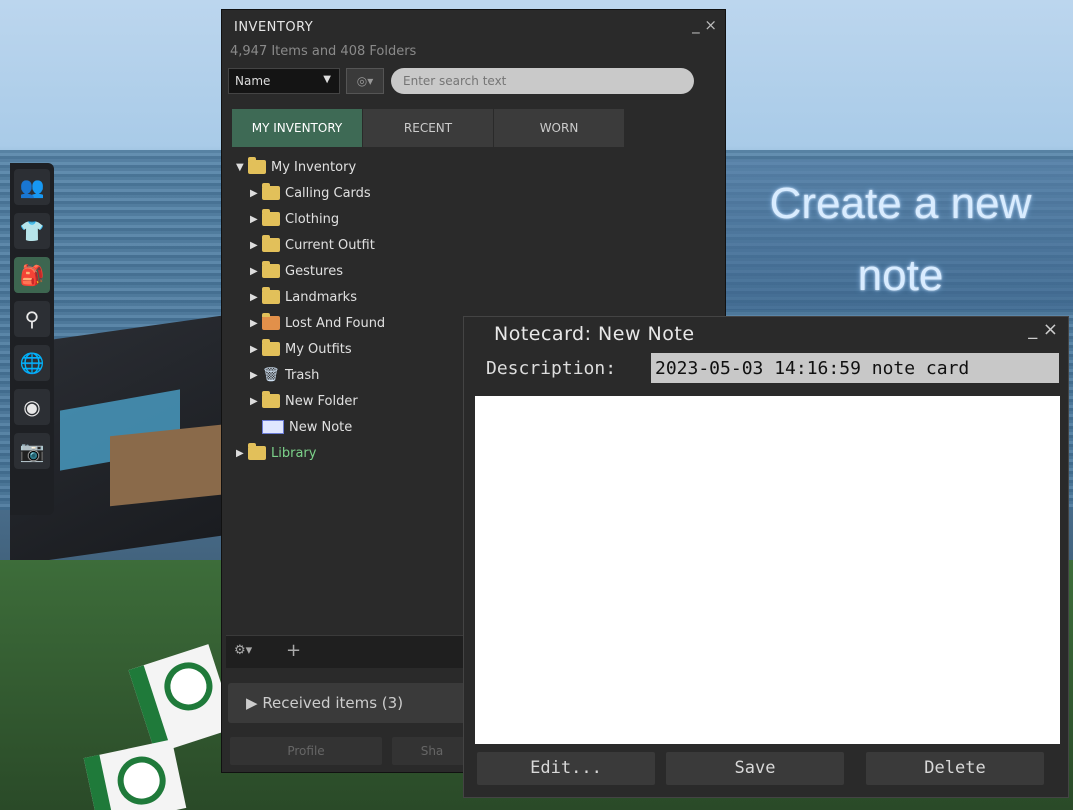  Describe the element at coordinates (755, 768) in the screenshot. I see `save-button: Save` at that location.